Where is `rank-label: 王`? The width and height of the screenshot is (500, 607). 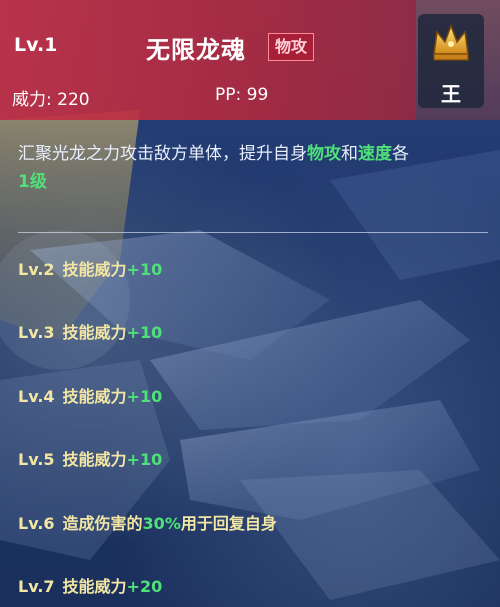 rank-label: 王 is located at coordinates (451, 94).